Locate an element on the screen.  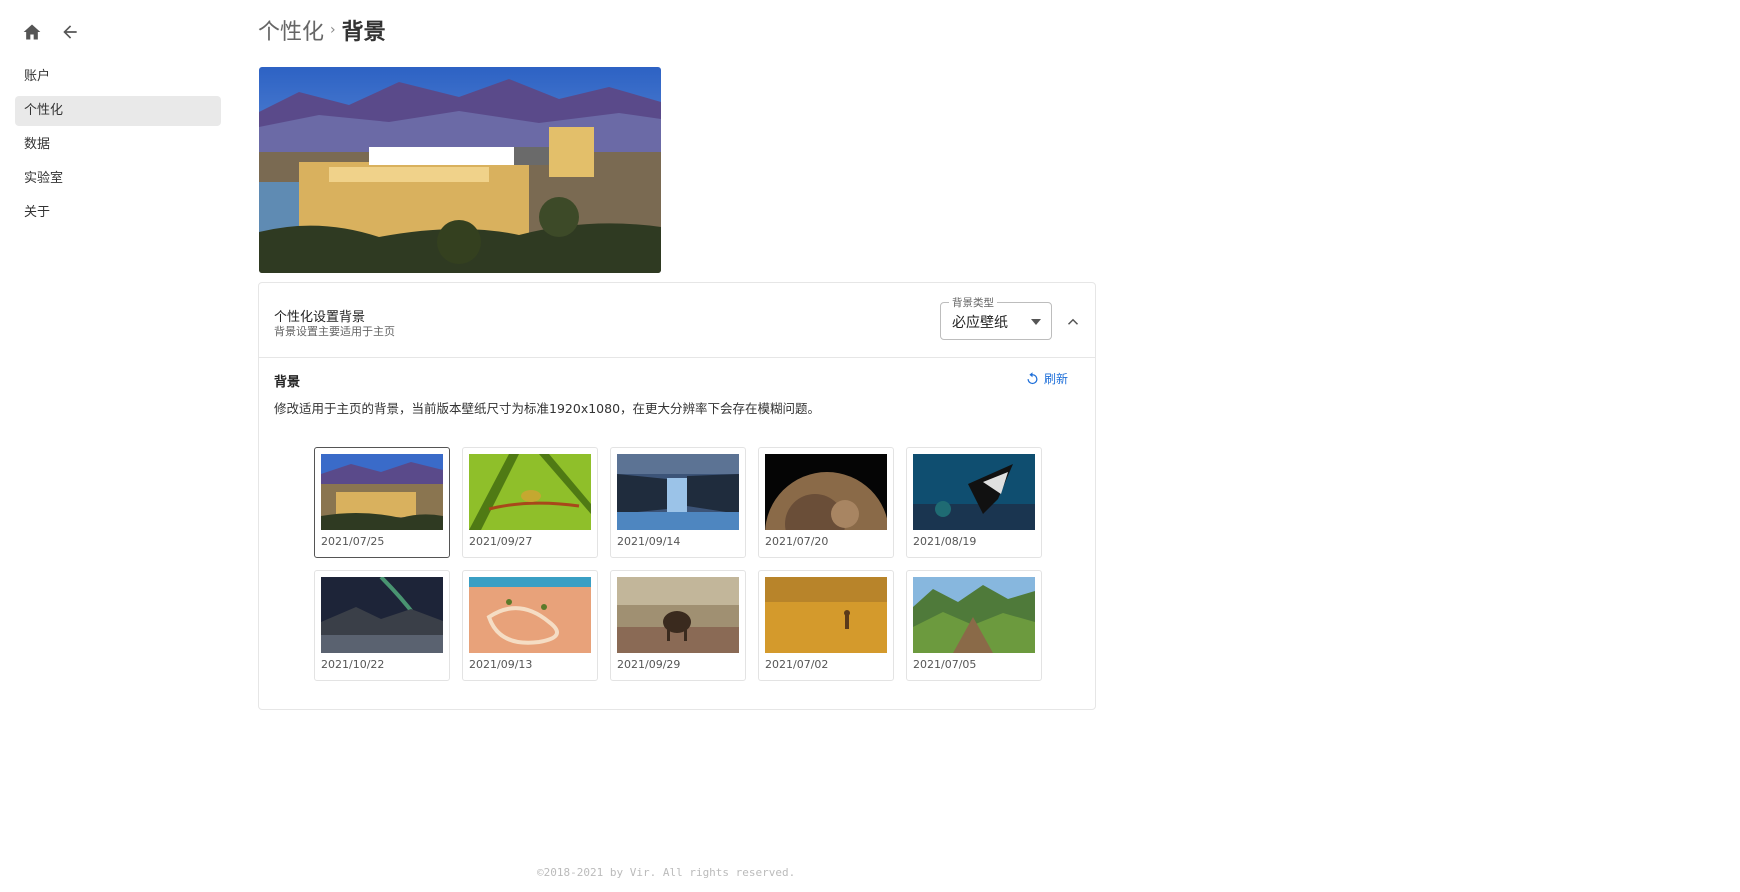
background-type-value: 必应壁纸 is located at coordinates (980, 323).